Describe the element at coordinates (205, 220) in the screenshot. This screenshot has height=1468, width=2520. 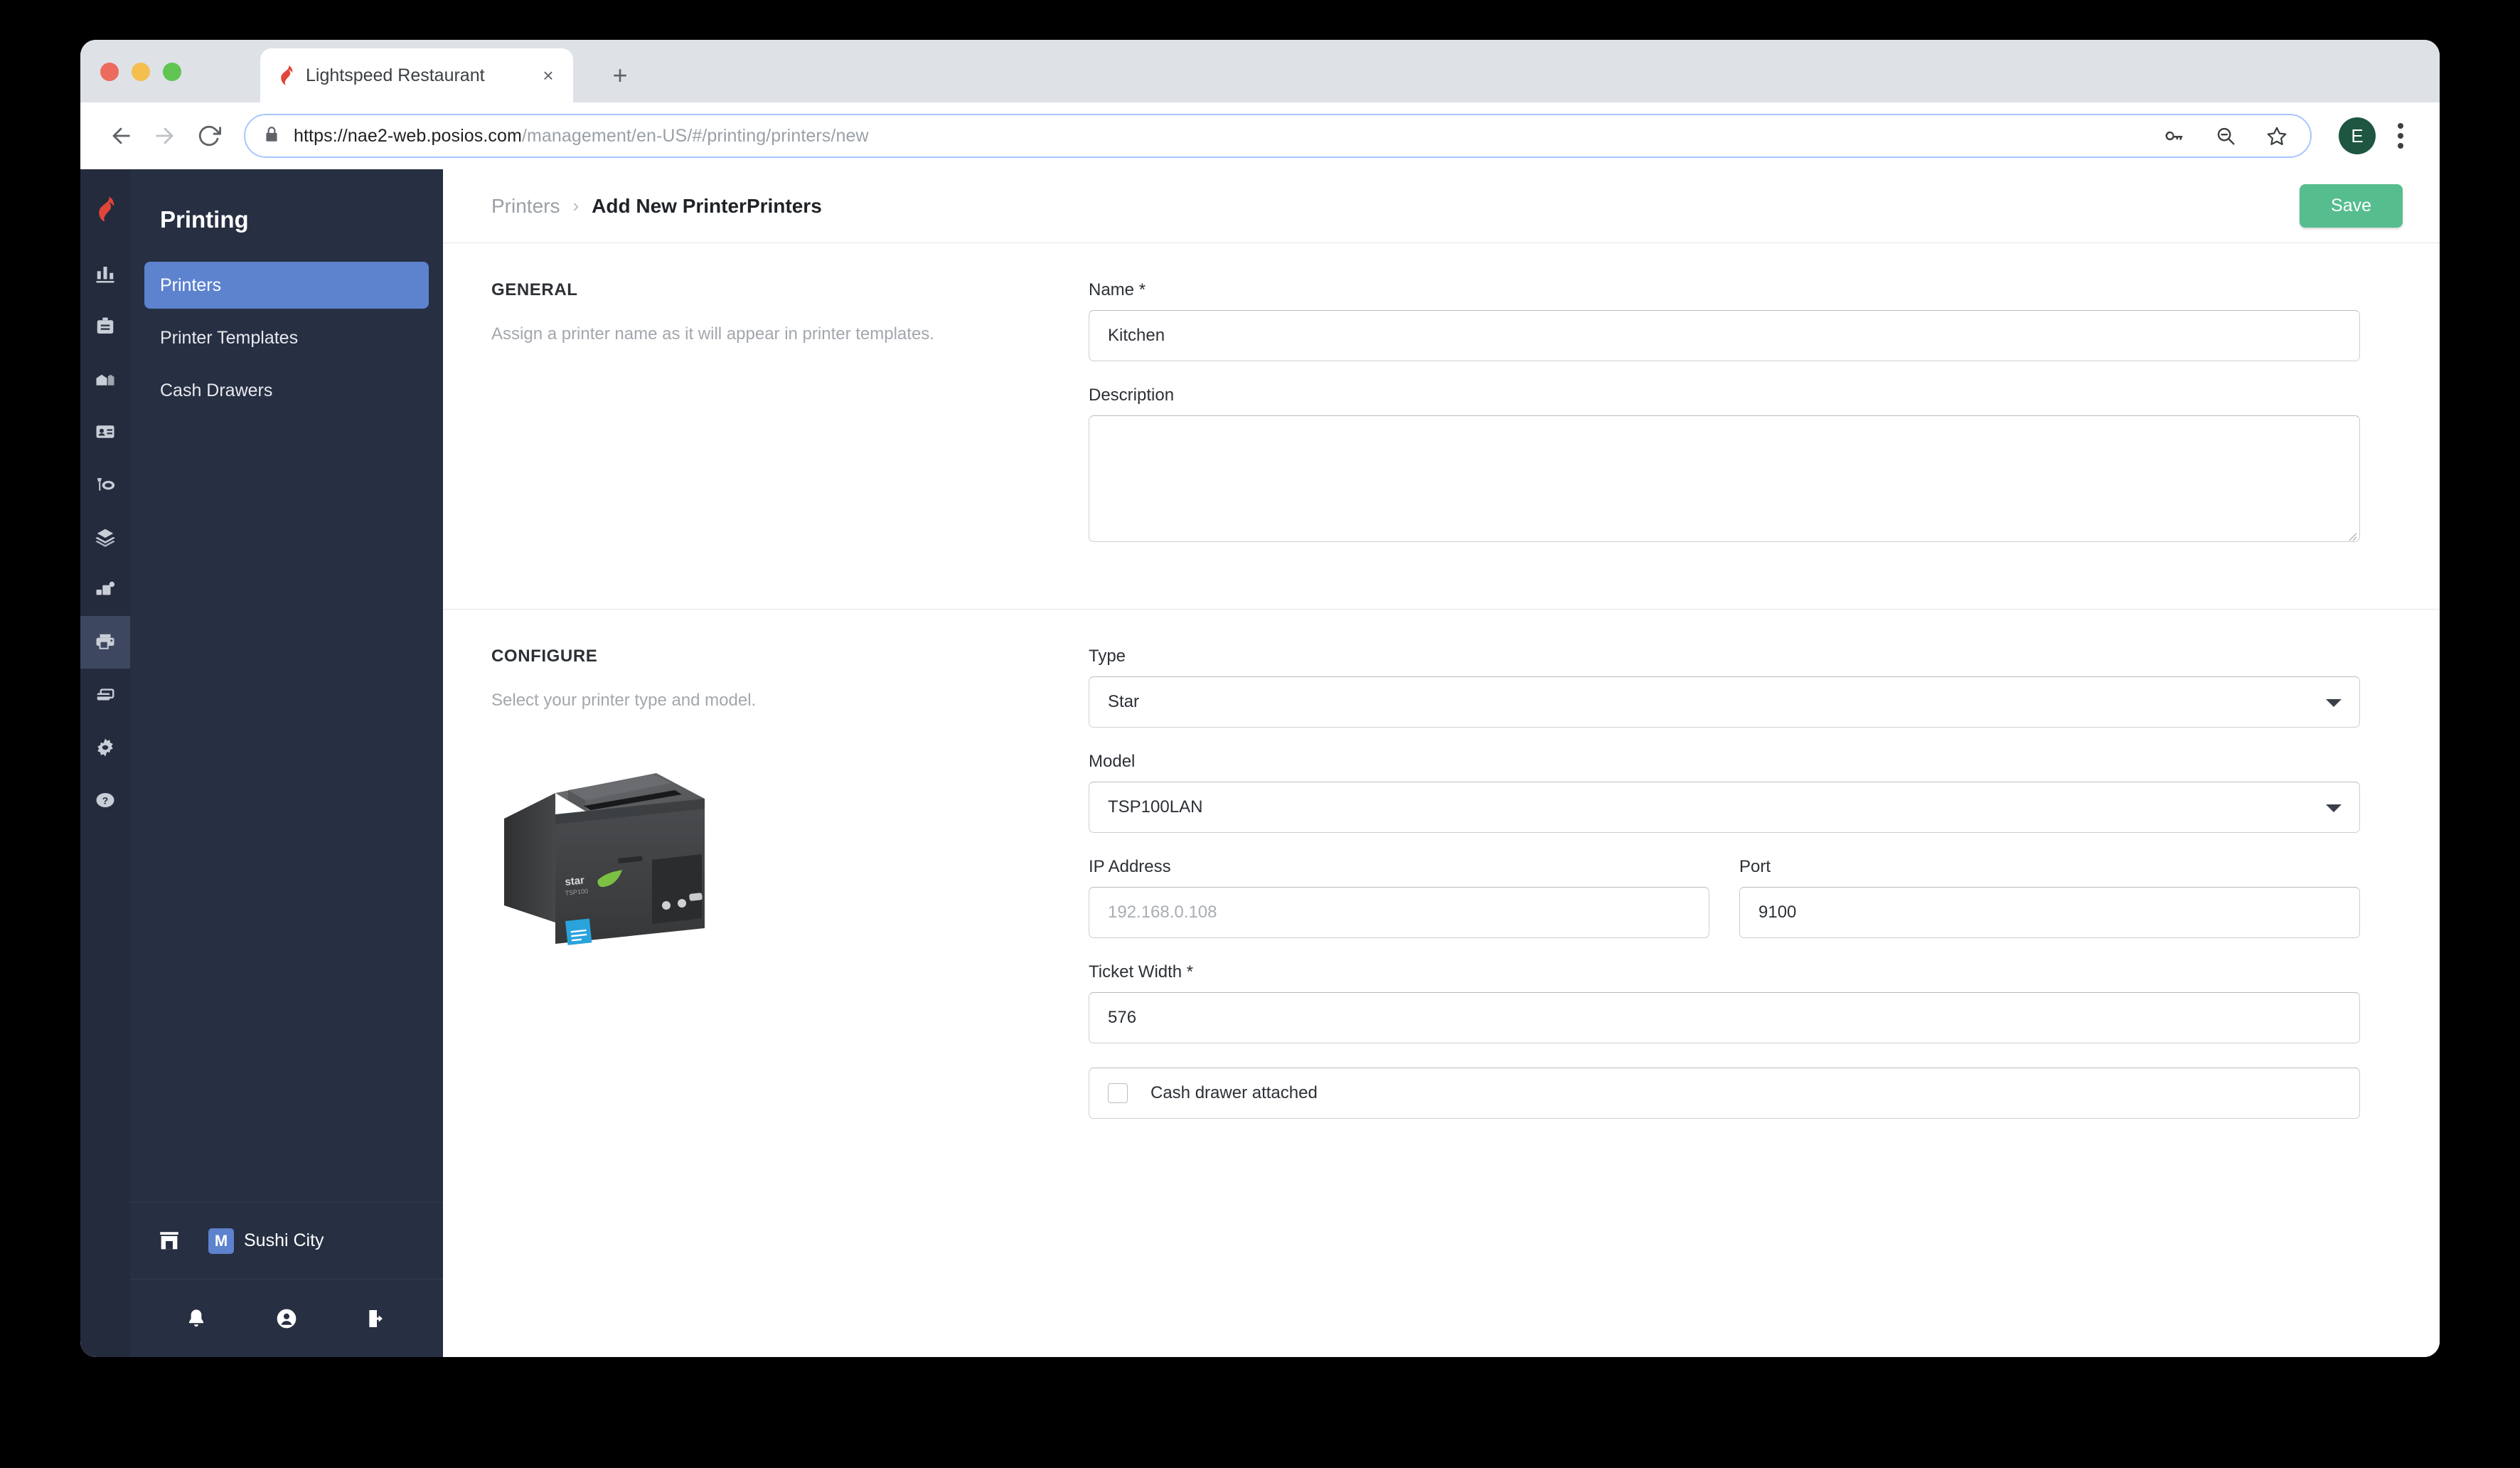
I see `page-title: Printing` at that location.